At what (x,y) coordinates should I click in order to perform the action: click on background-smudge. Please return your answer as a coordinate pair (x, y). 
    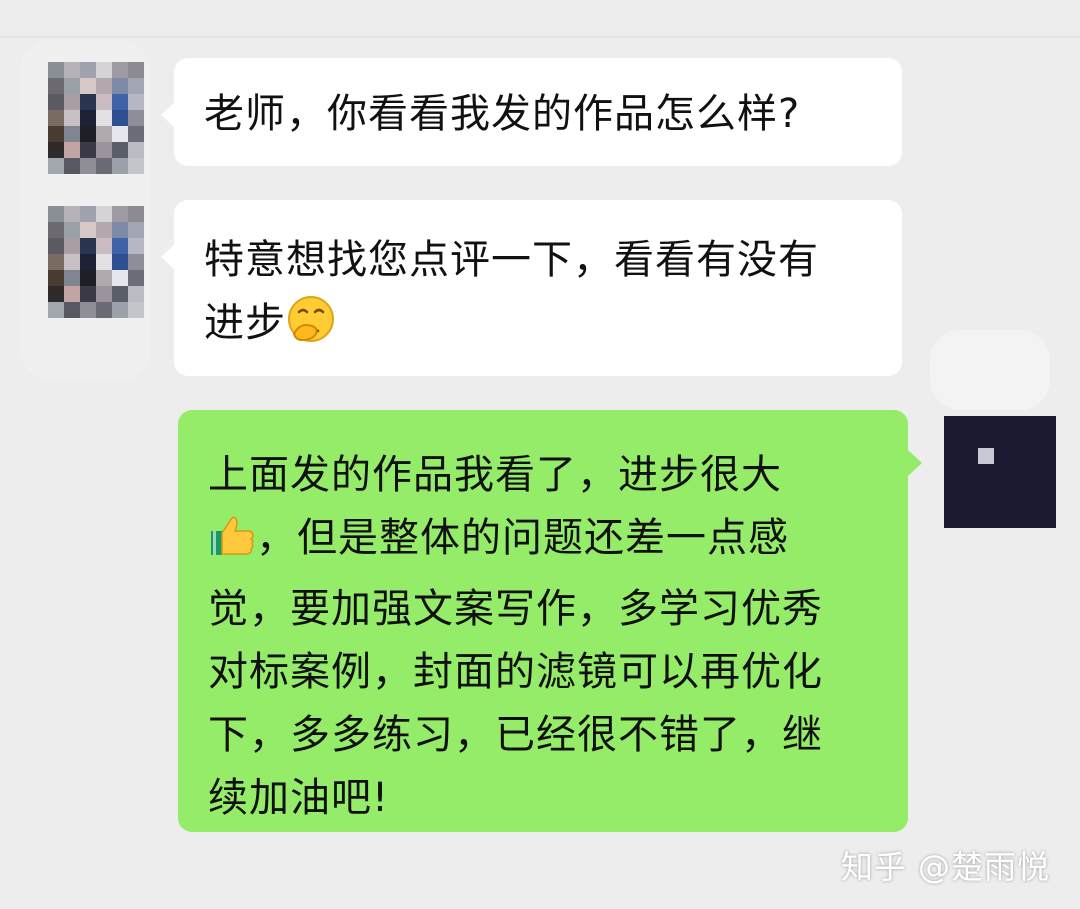
    Looking at the image, I should click on (990, 370).